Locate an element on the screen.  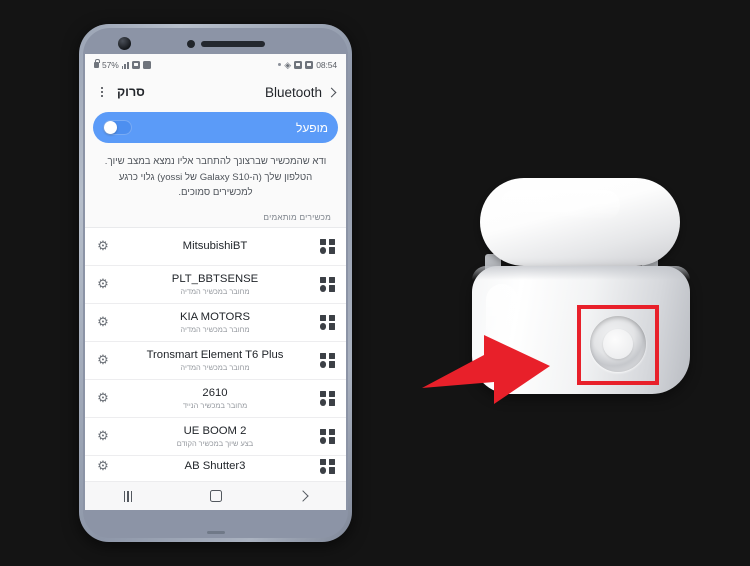
device-name: PLT_BBTSENSE is located at coordinates (215, 279).